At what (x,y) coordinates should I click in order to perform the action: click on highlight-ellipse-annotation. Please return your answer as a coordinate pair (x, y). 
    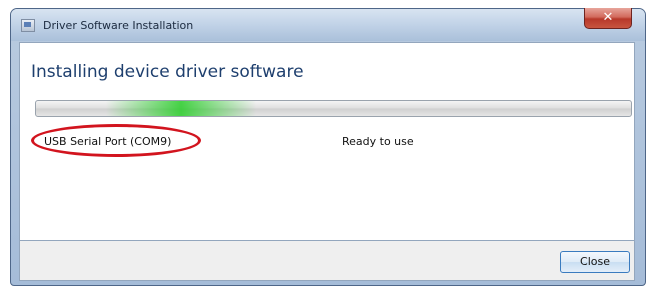
    Looking at the image, I should click on (116, 140).